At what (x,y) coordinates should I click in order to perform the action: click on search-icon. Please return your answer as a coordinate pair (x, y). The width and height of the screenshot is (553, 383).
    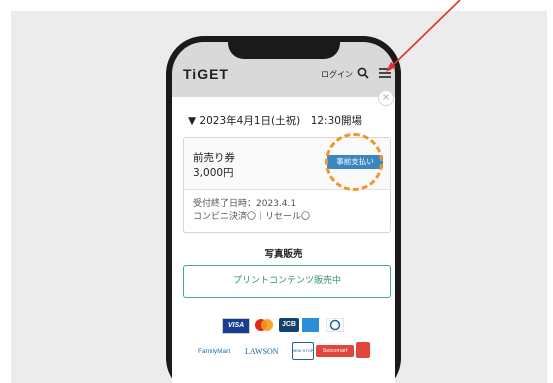
    Looking at the image, I should click on (363, 73).